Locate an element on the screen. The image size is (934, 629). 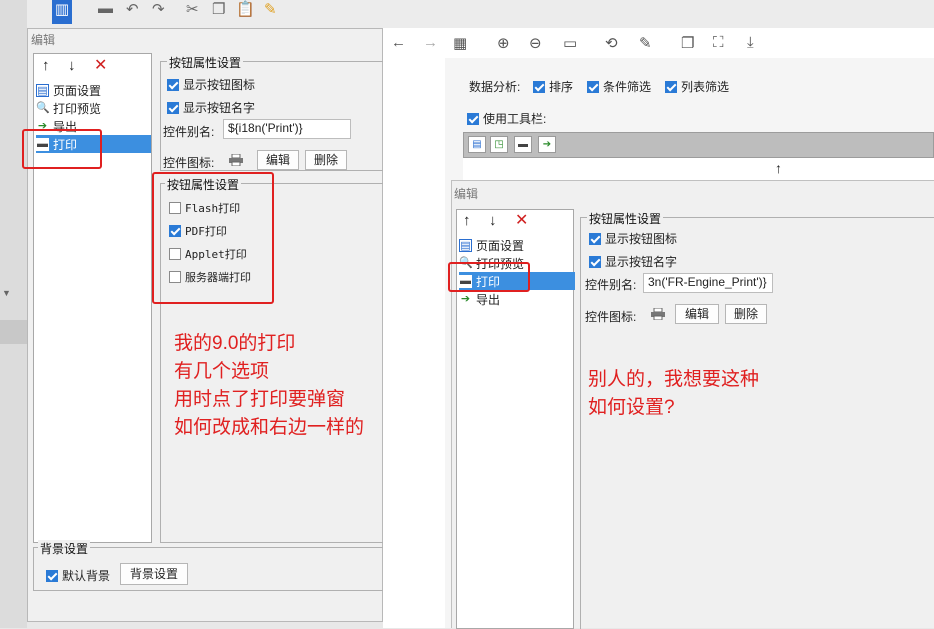
zoom-in-icon: ⊕ is located at coordinates (503, 43).